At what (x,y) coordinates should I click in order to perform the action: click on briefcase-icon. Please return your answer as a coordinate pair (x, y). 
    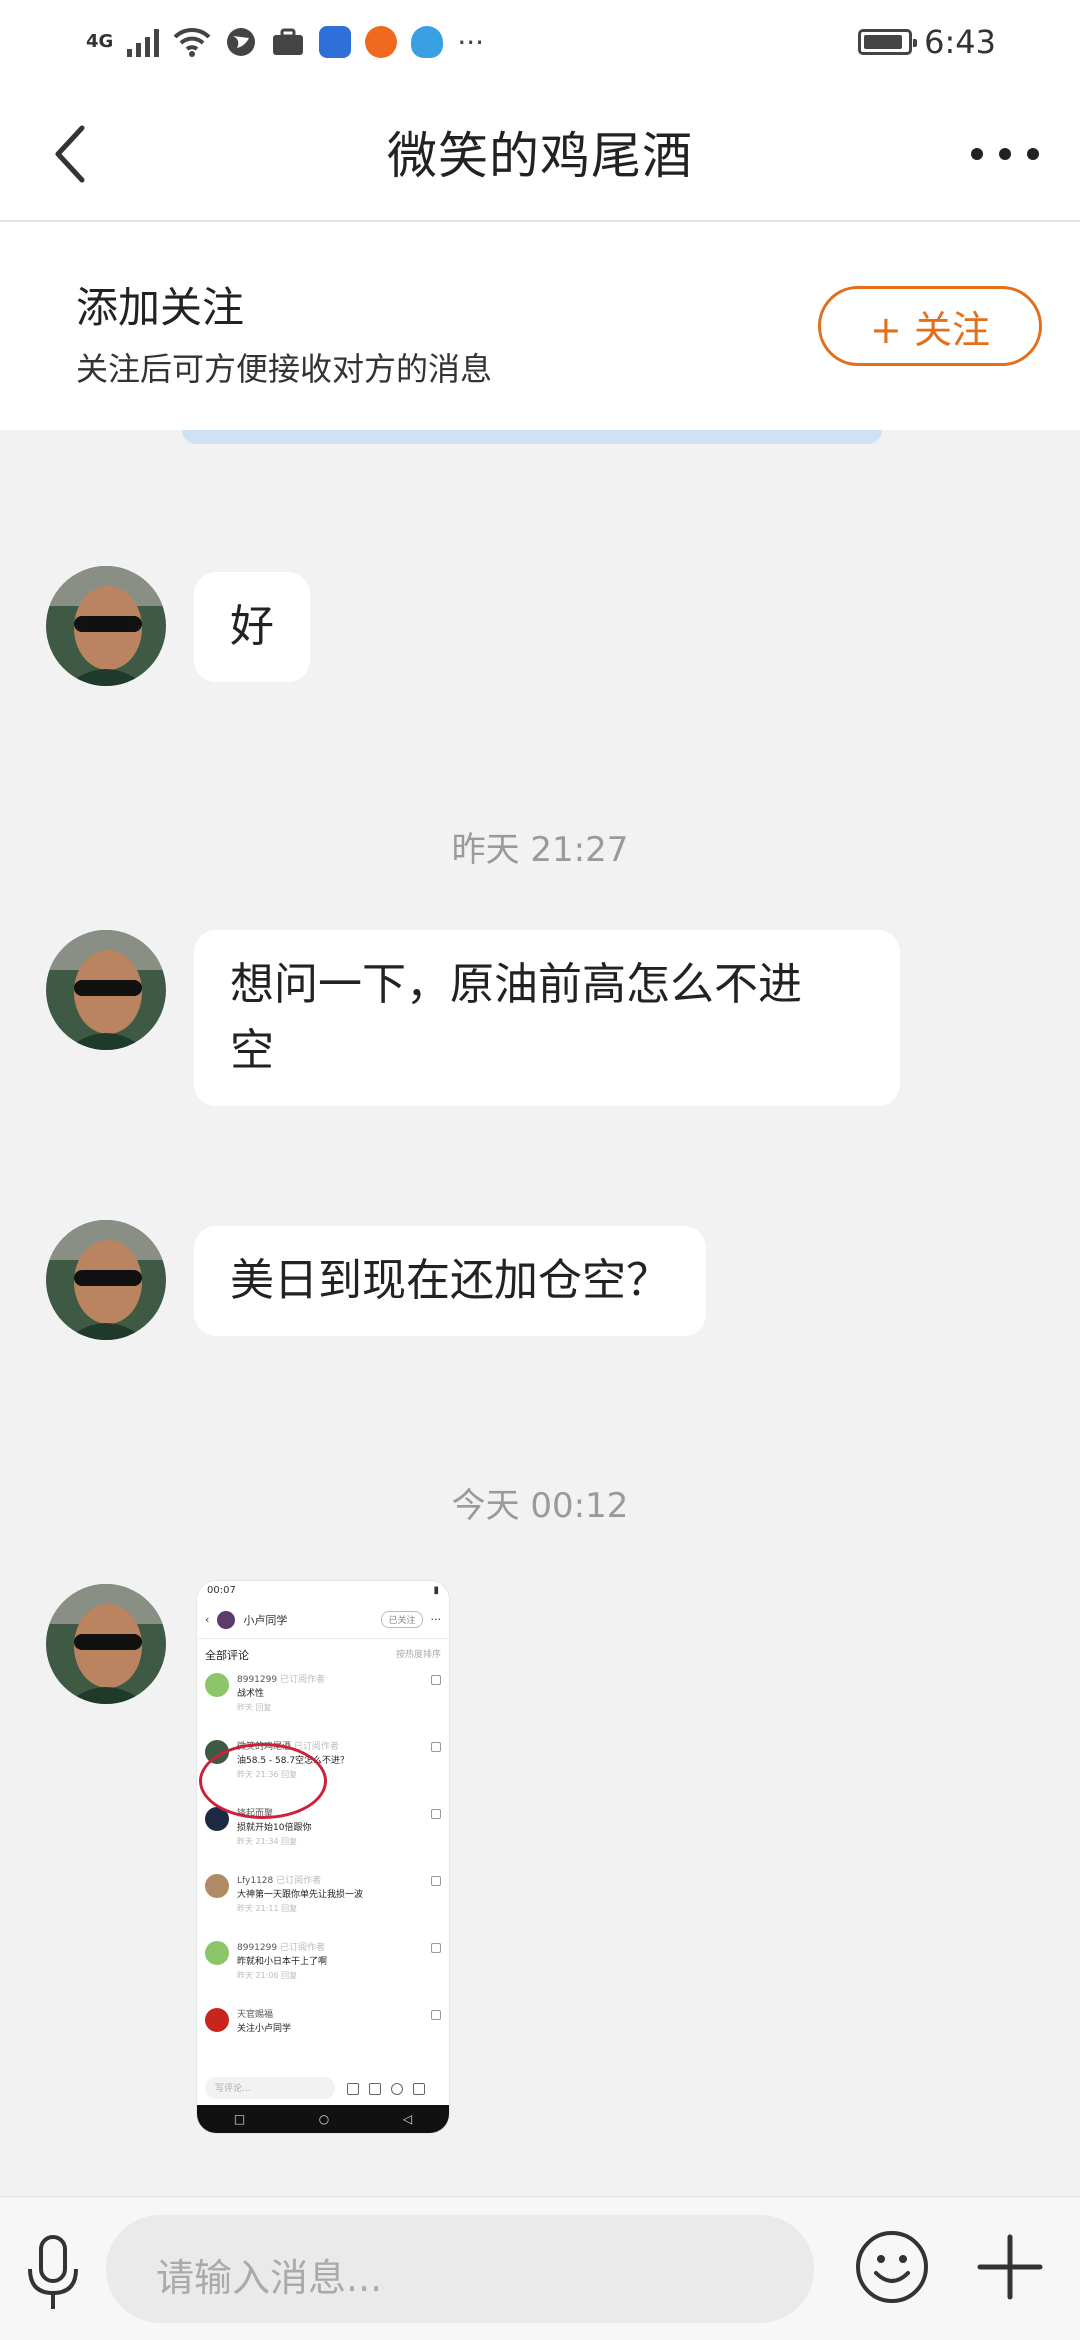
    Looking at the image, I should click on (288, 41).